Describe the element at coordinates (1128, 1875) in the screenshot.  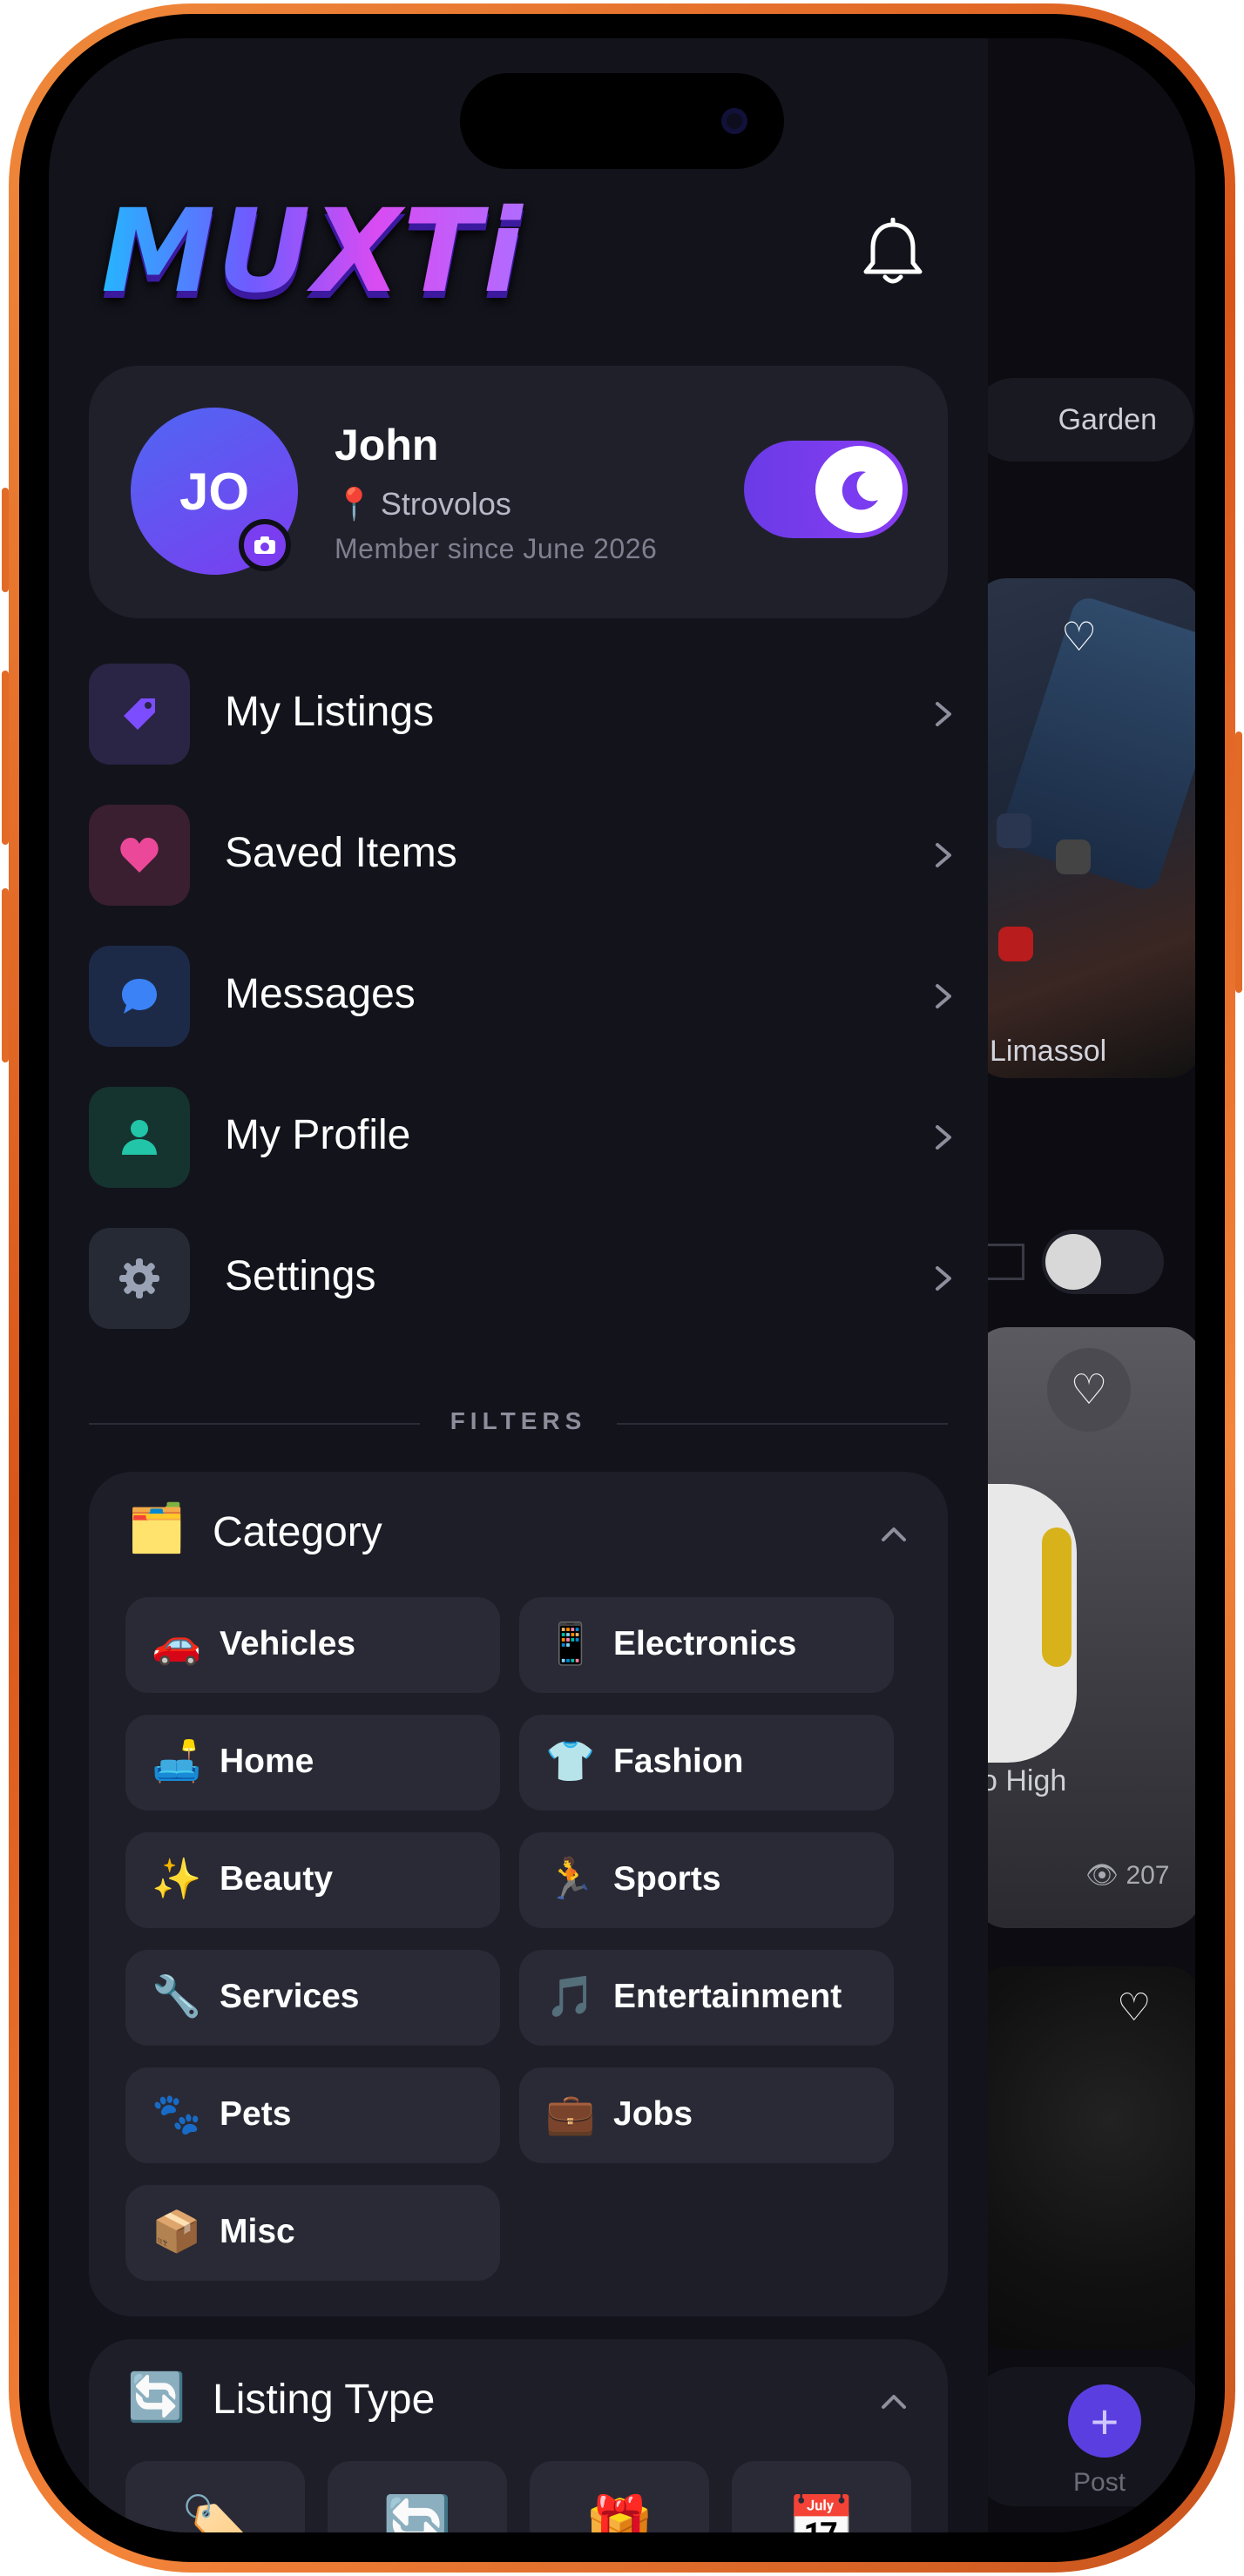
I see `views-count: 👁 207` at that location.